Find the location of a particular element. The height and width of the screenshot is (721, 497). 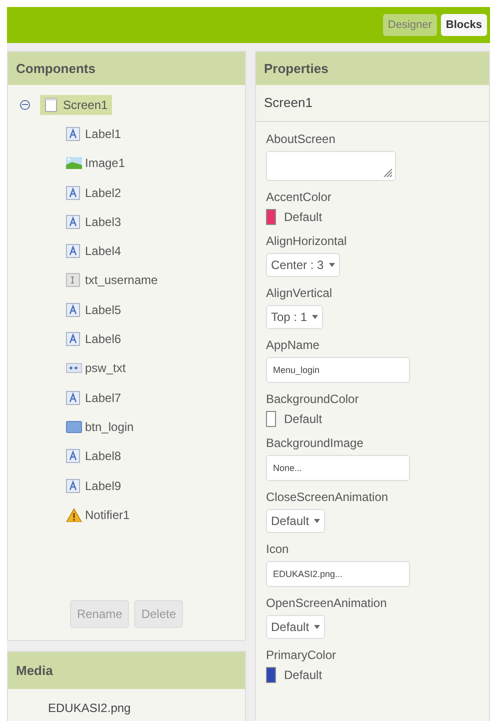

property-label: PrimaryColor is located at coordinates (302, 655).